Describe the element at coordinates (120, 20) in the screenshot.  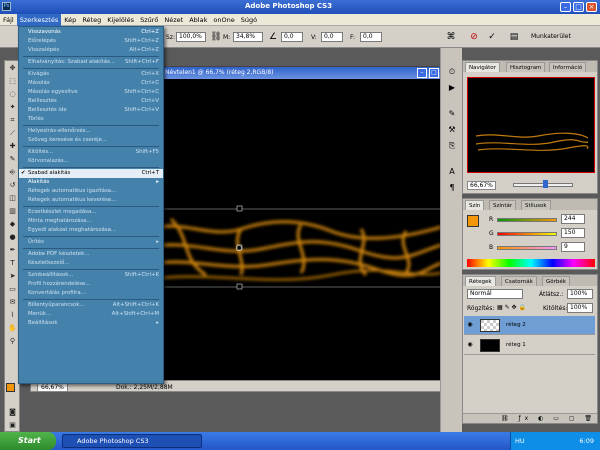
I see `menu-select: Kijelölés` at that location.